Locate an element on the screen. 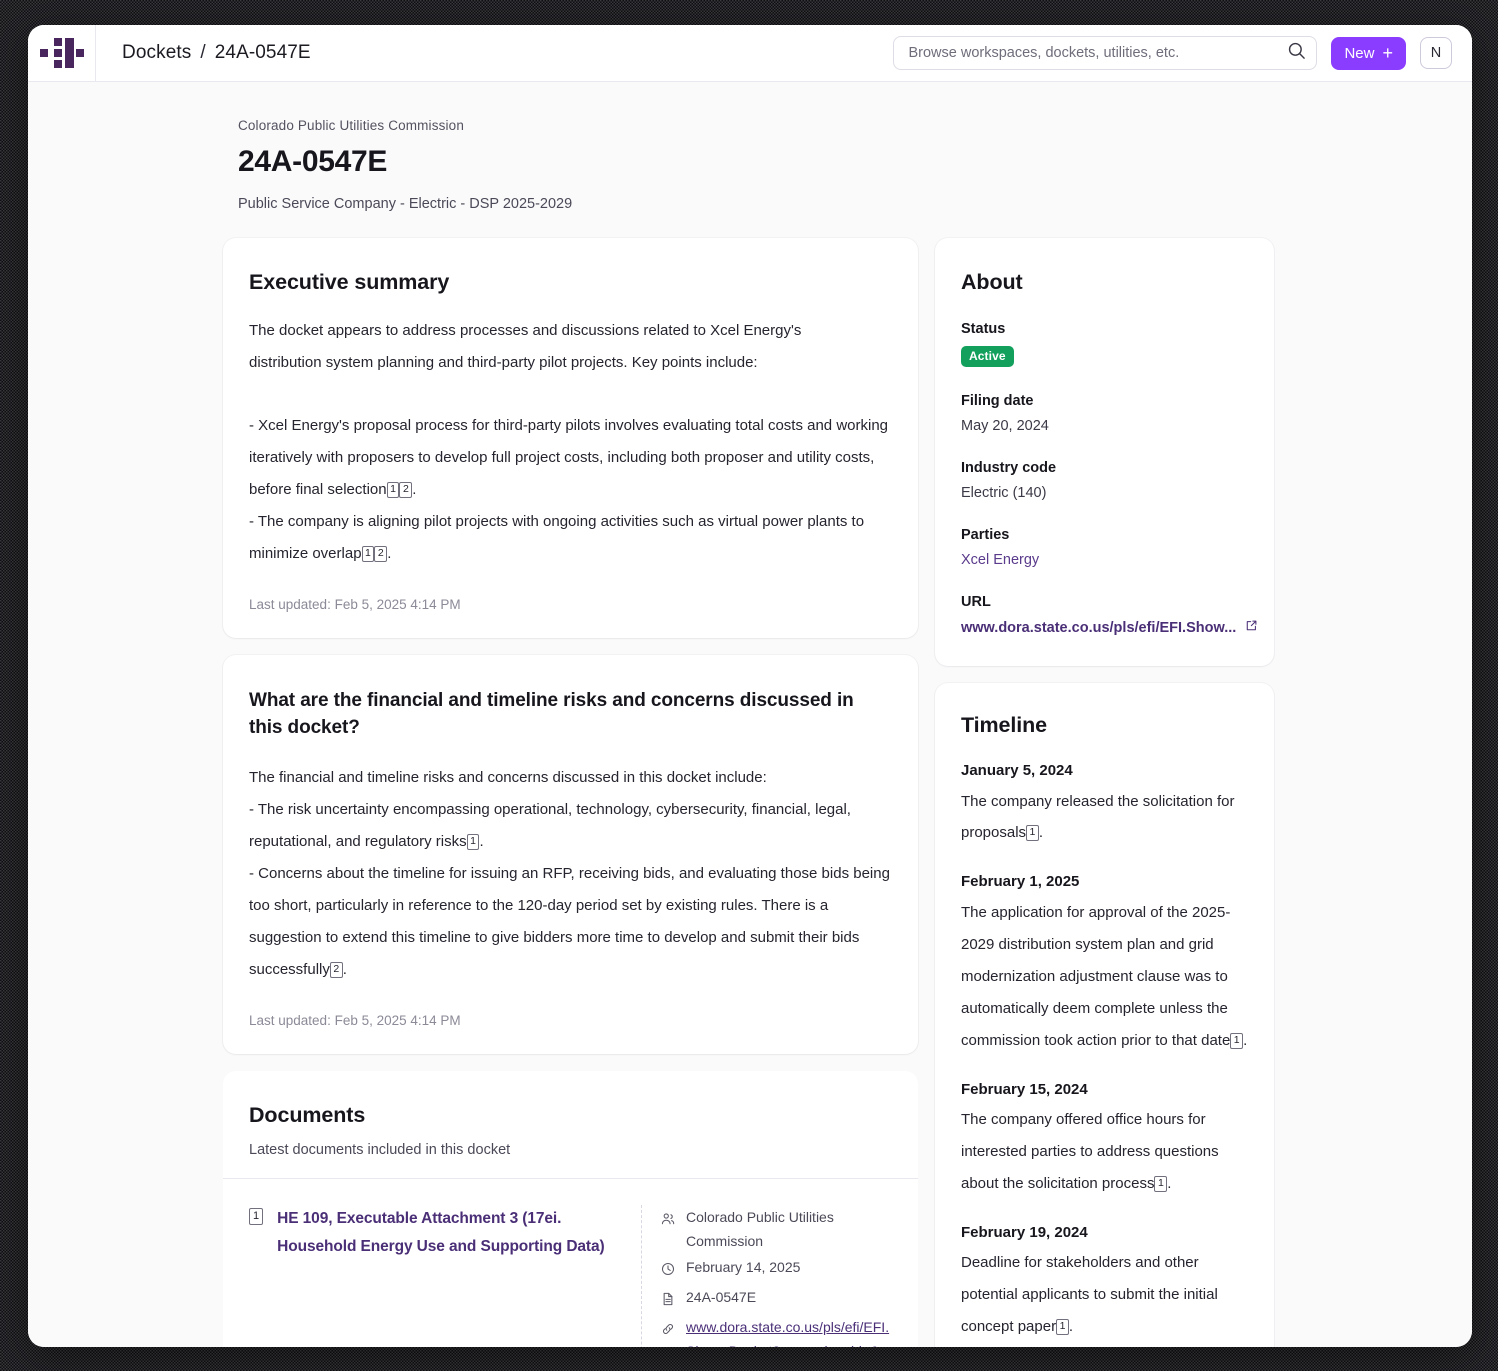 This screenshot has width=1498, height=1371. parties-value-link: Xcel Energy is located at coordinates (1104, 560).